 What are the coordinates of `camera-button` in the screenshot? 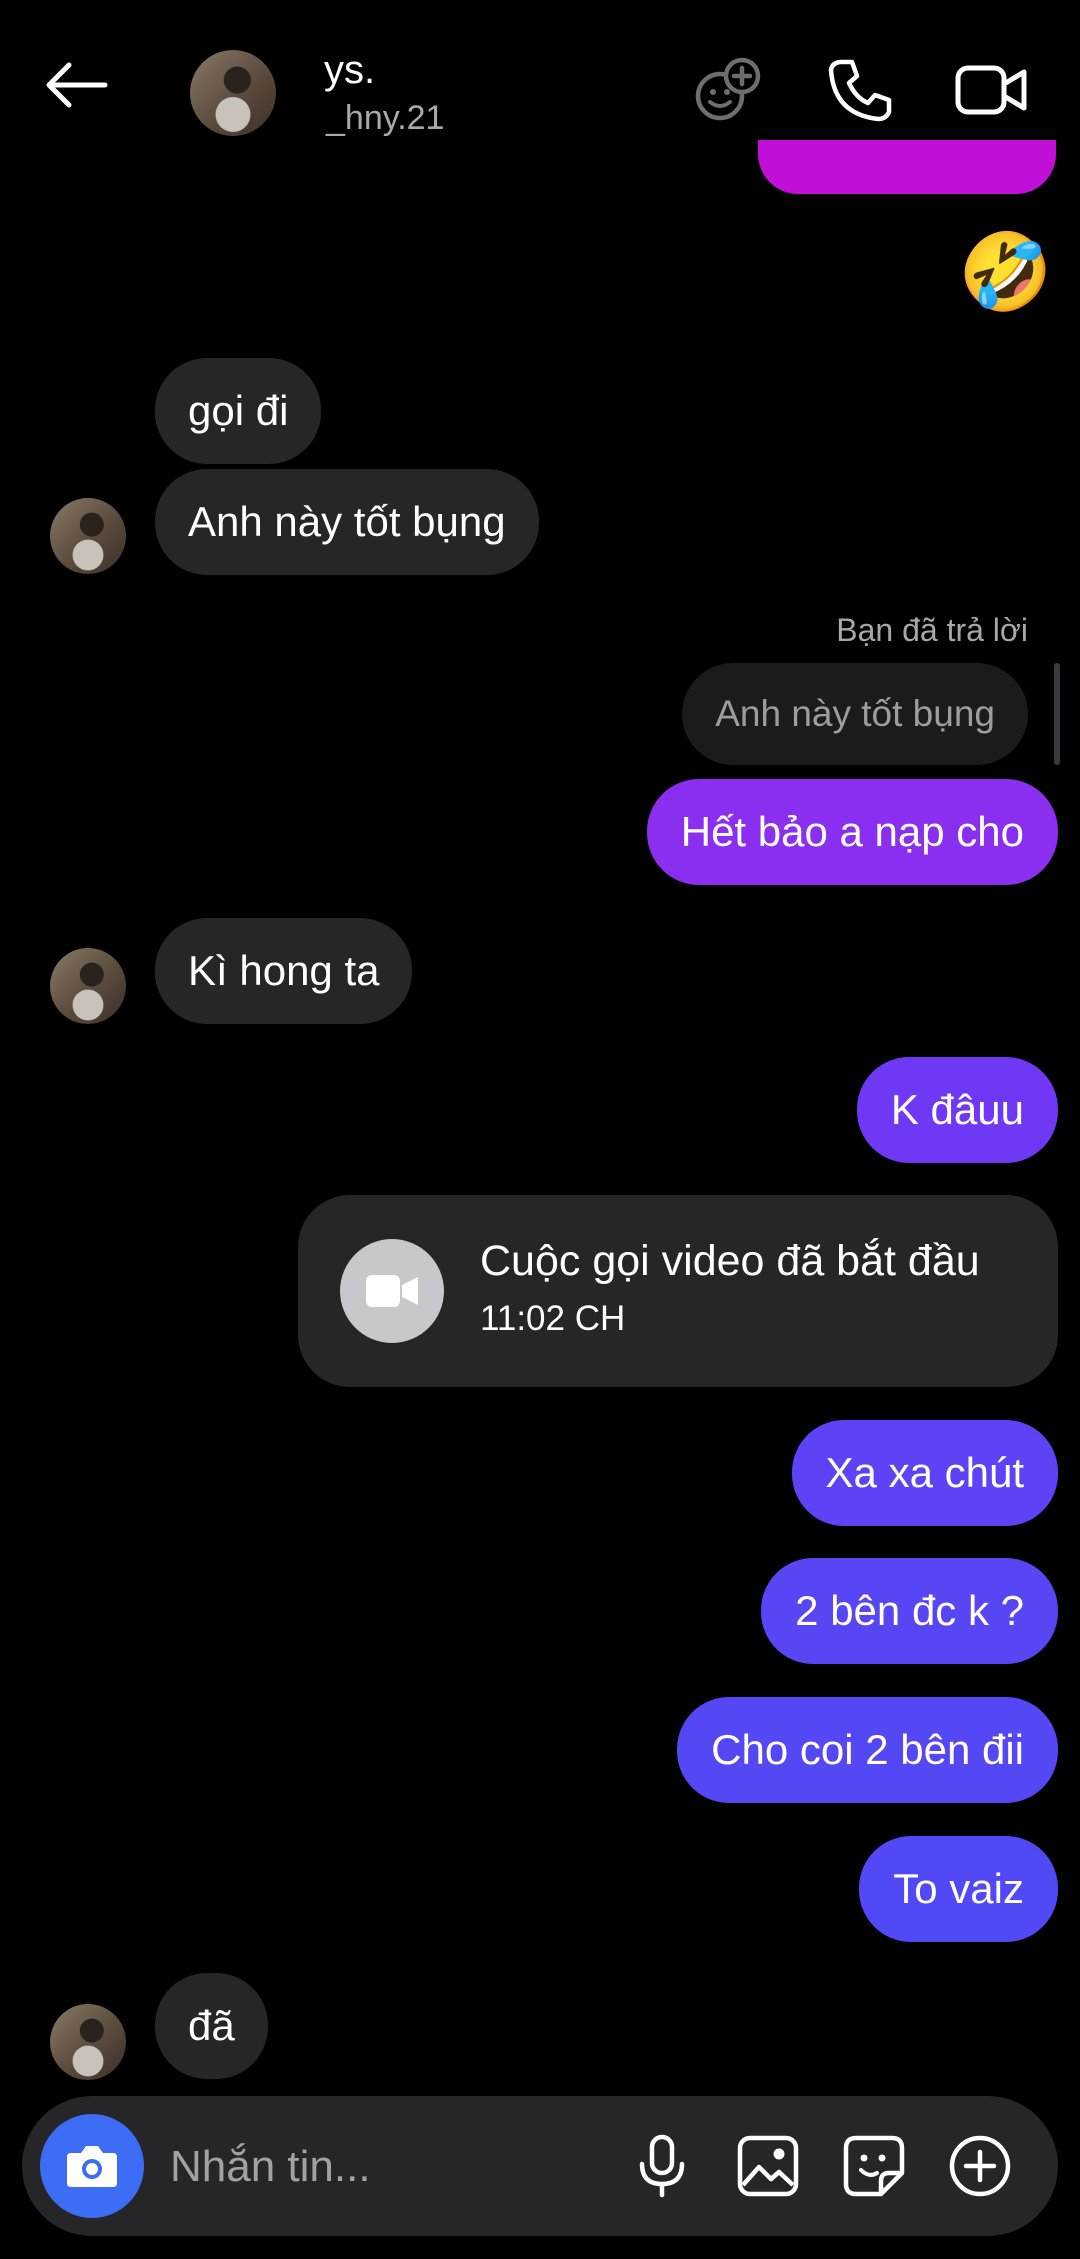 It's located at (92, 2166).